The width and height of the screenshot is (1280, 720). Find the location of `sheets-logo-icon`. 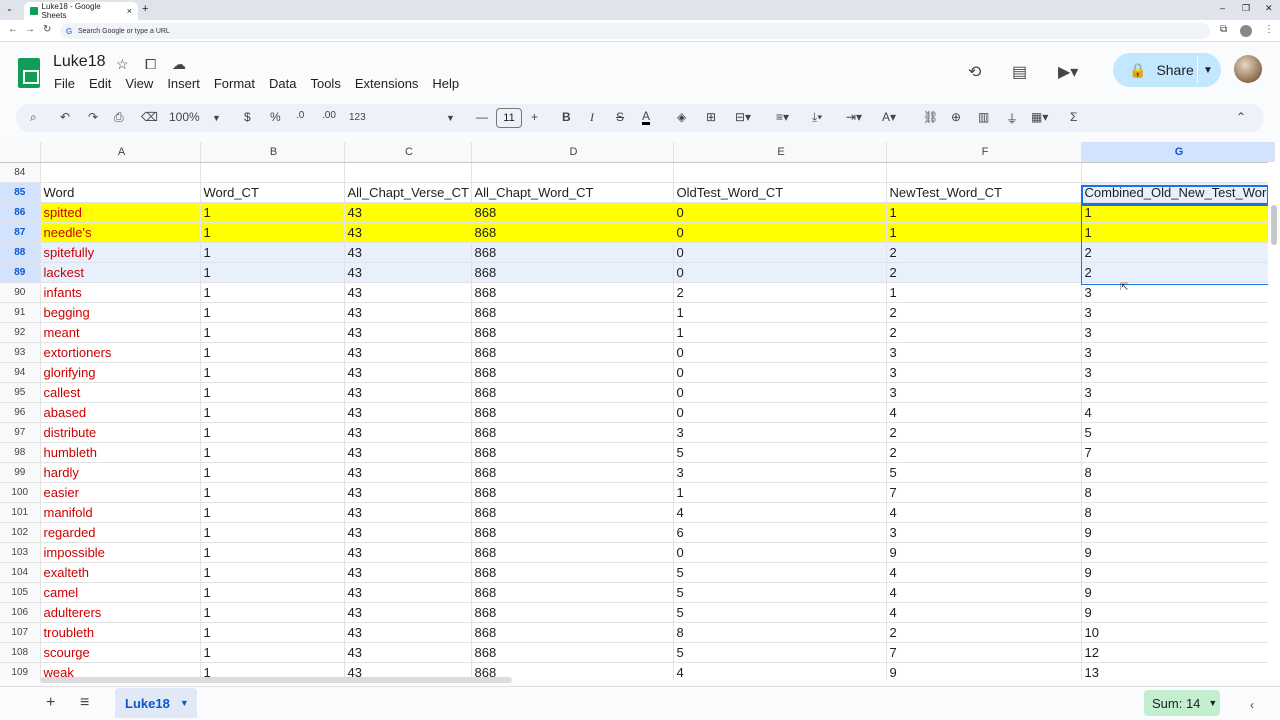

sheets-logo-icon is located at coordinates (29, 73).